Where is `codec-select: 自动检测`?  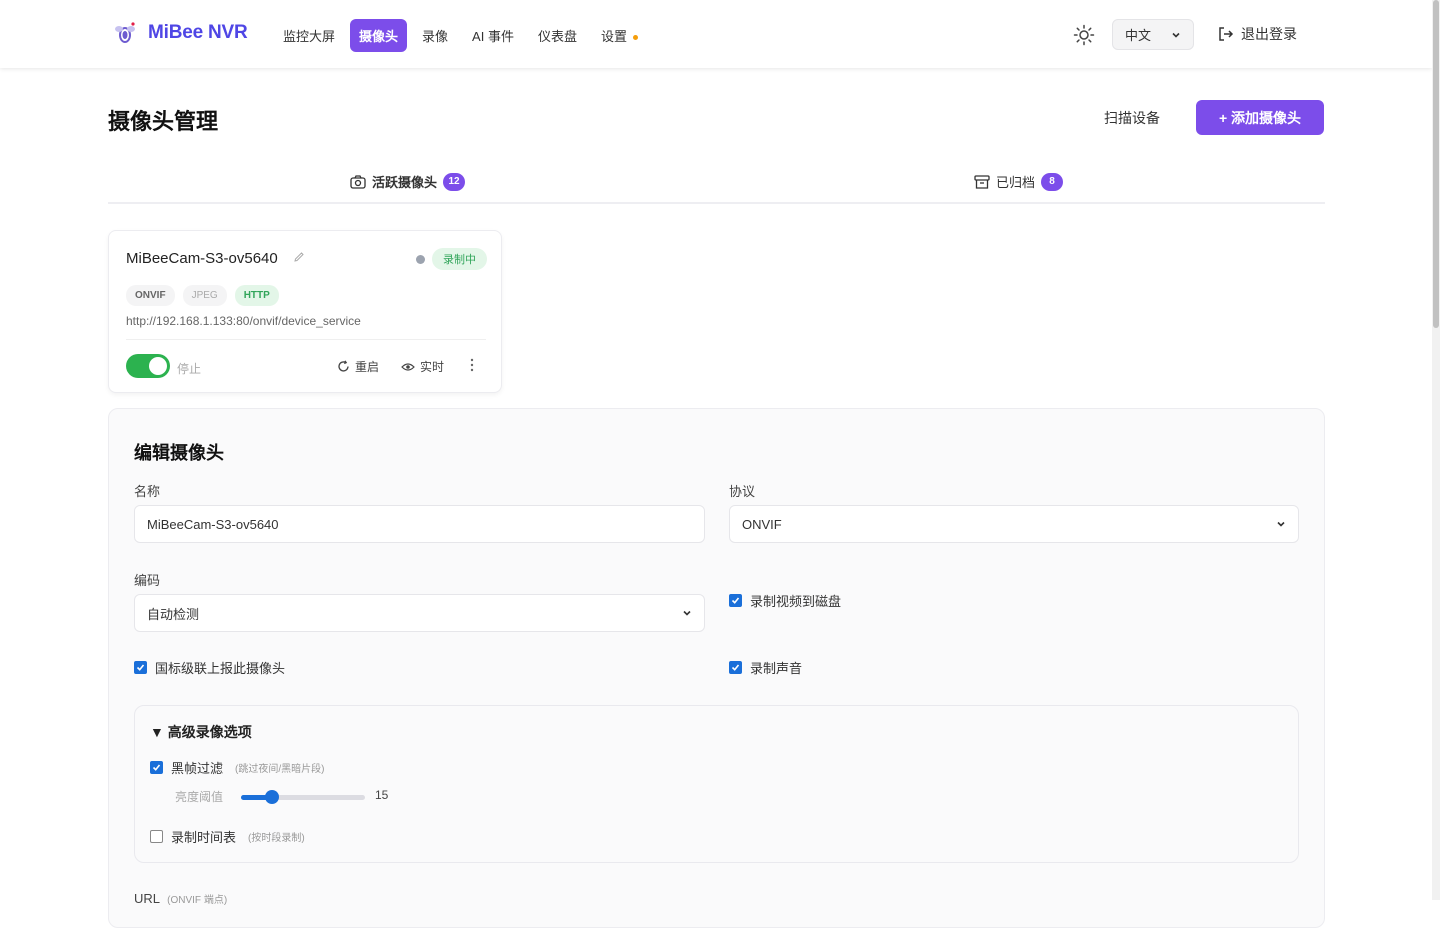
codec-select: 自动检测 is located at coordinates (419, 613).